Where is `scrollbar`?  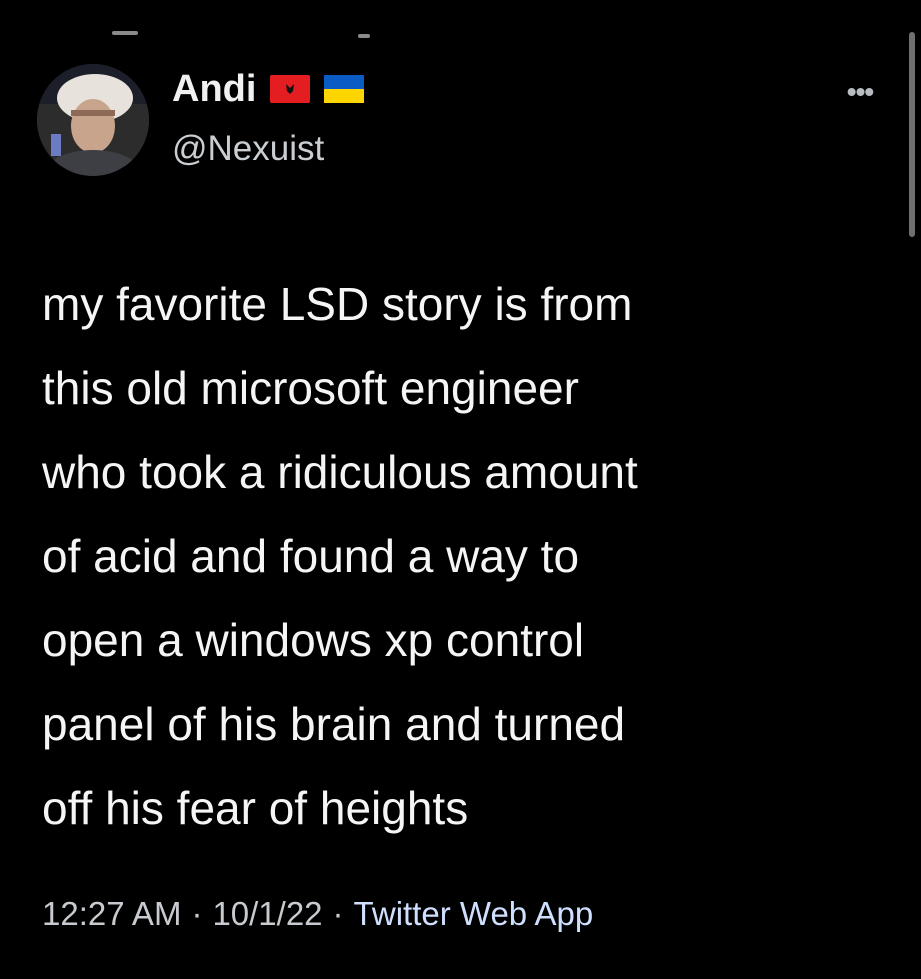 scrollbar is located at coordinates (912, 134).